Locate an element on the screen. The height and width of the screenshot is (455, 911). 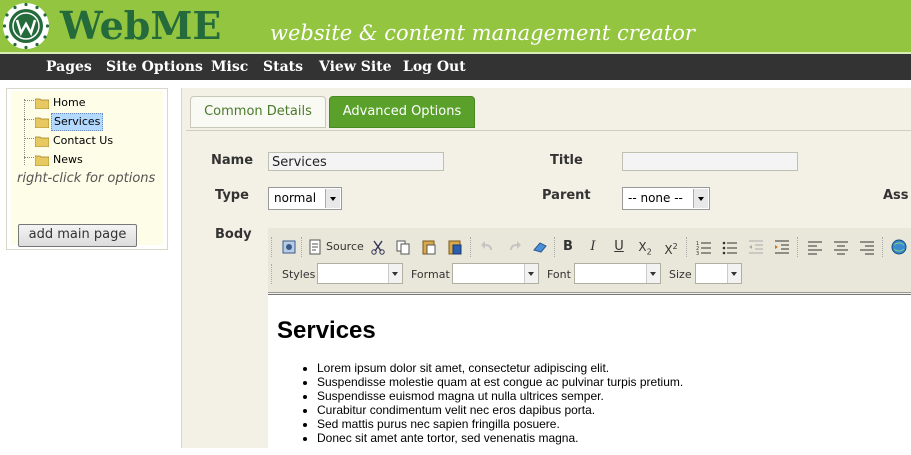
svg-text: 3 is located at coordinates (697, 253).